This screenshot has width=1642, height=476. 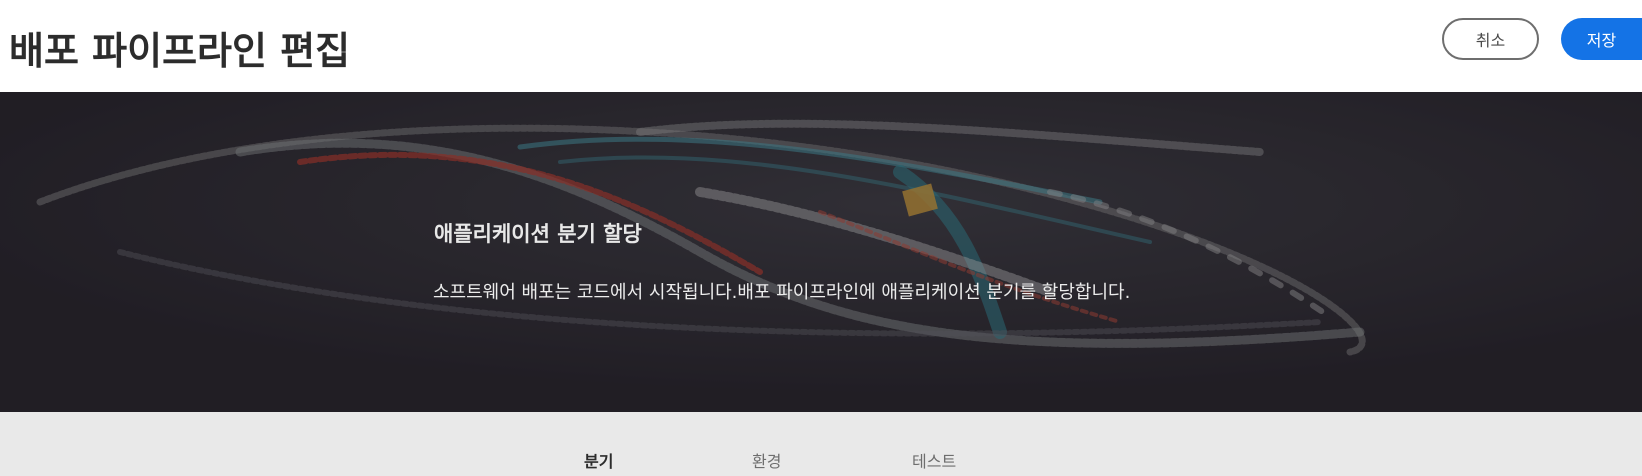 What do you see at coordinates (1490, 39) in the screenshot?
I see `cancel-button: 취소` at bounding box center [1490, 39].